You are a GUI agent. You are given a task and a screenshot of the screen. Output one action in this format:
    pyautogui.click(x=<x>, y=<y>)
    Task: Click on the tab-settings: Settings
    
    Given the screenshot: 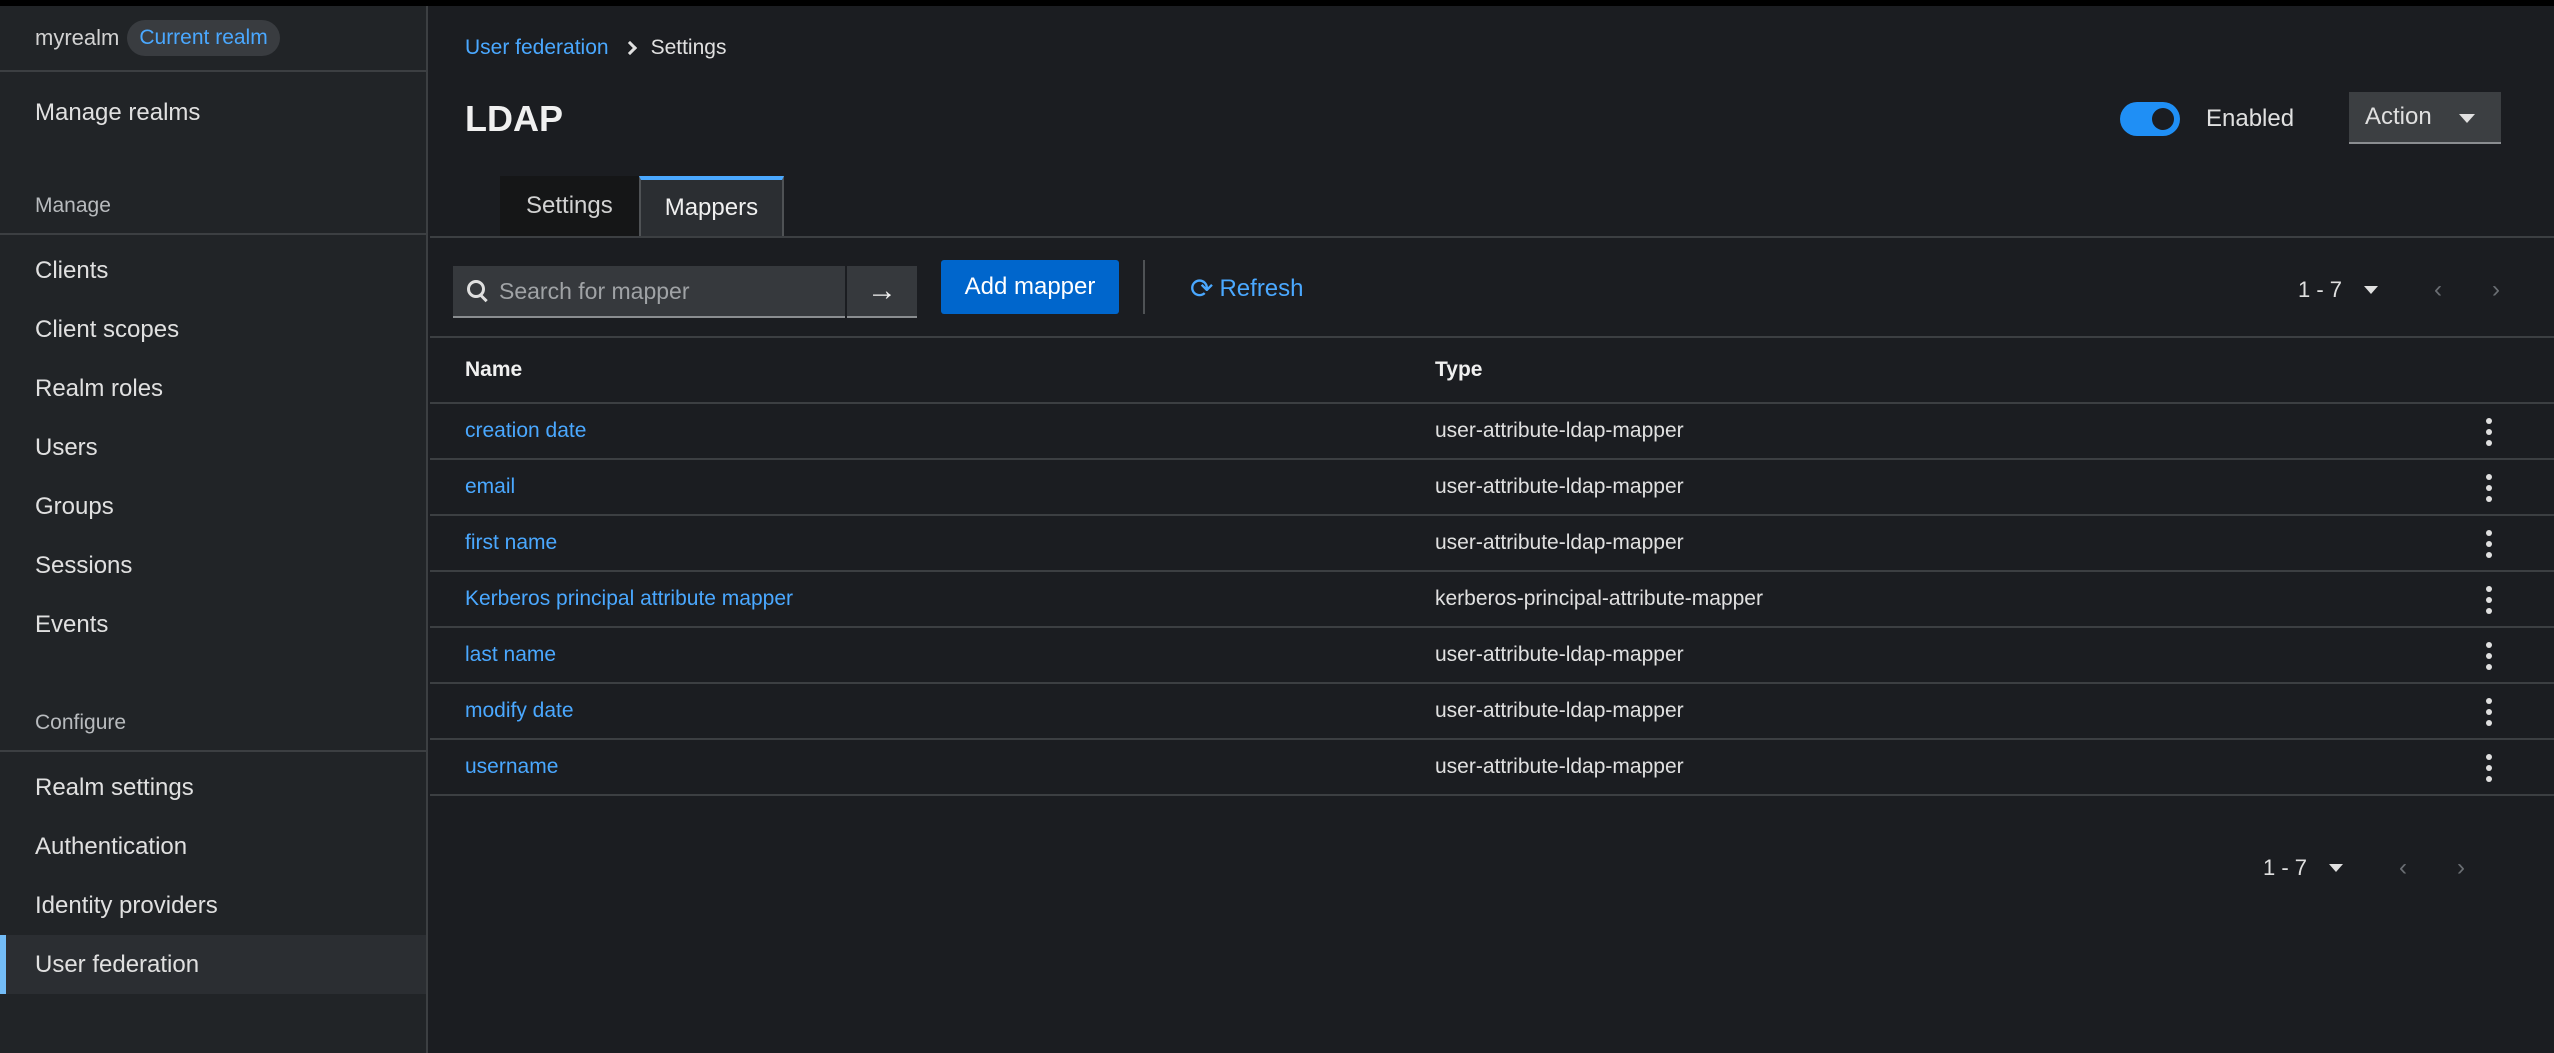 What is the action you would take?
    pyautogui.click(x=569, y=206)
    